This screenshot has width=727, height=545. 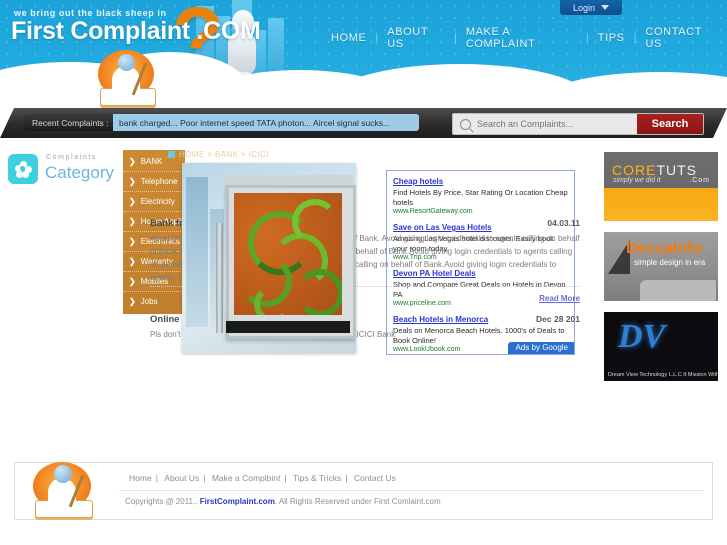 I want to click on footer-divider, so click(x=411, y=490).